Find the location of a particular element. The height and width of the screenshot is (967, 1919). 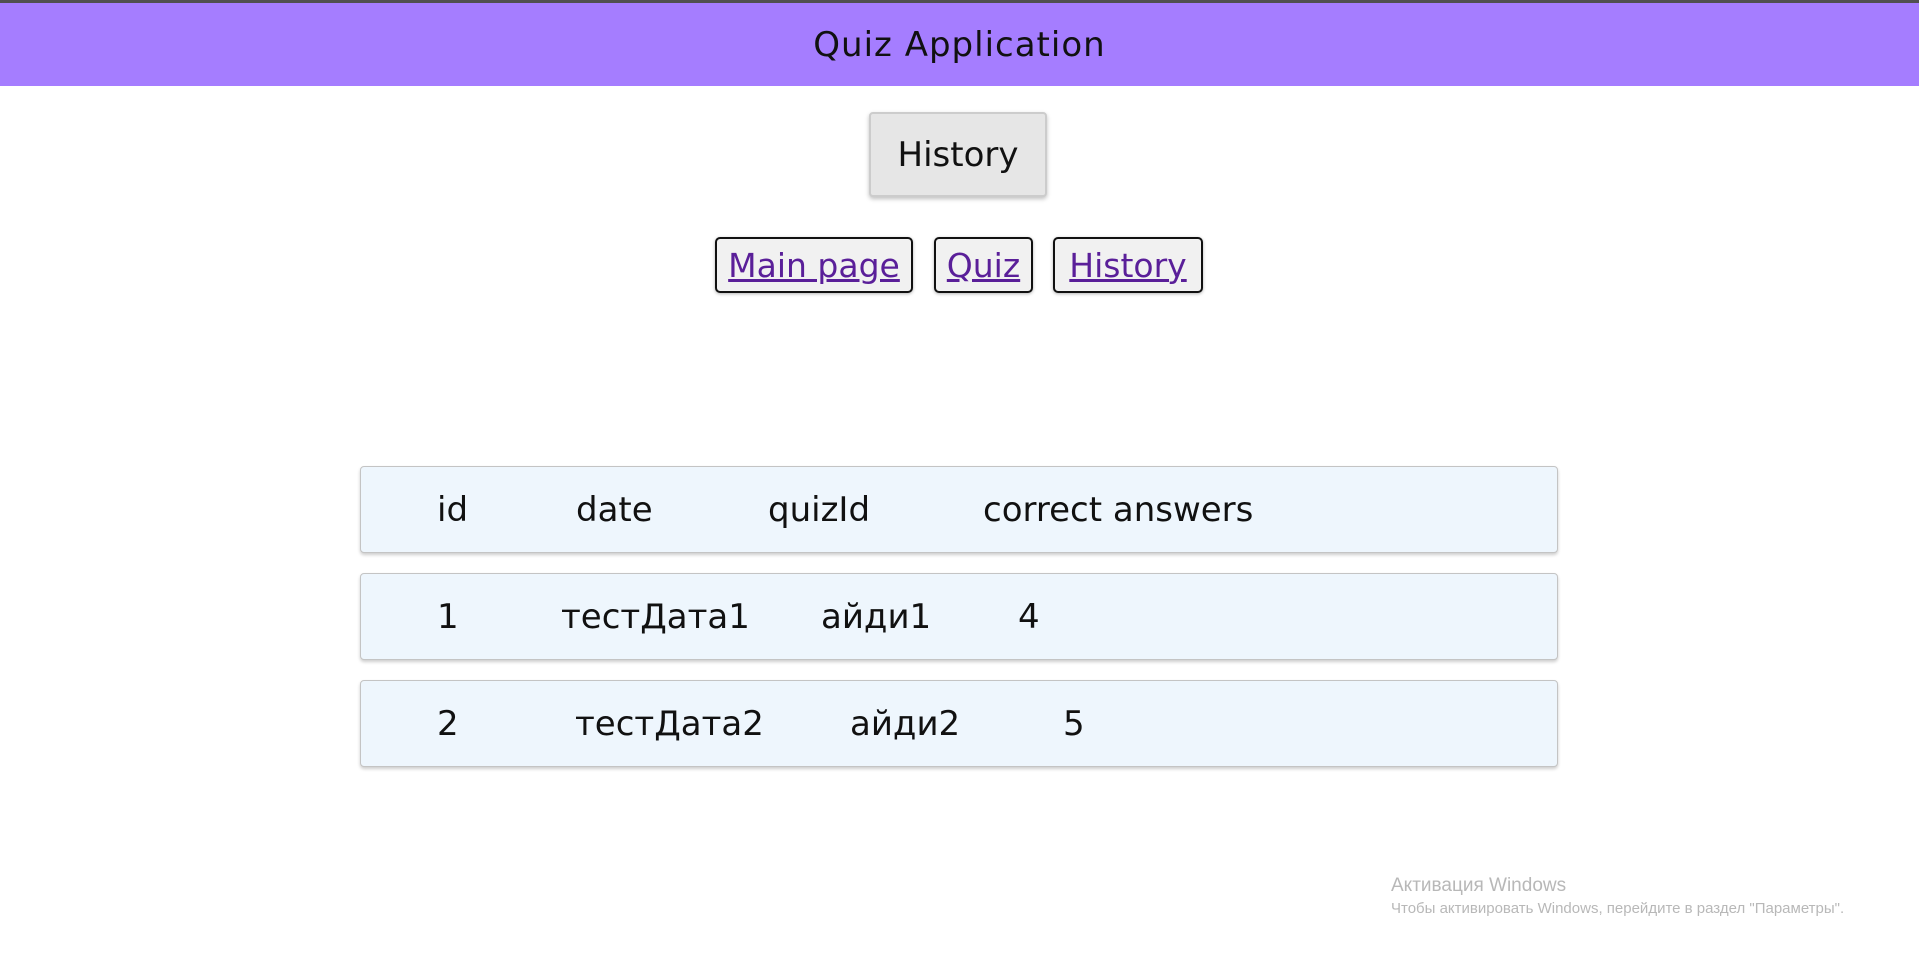

table-header-row: id date quizId correct answers is located at coordinates (959, 509).